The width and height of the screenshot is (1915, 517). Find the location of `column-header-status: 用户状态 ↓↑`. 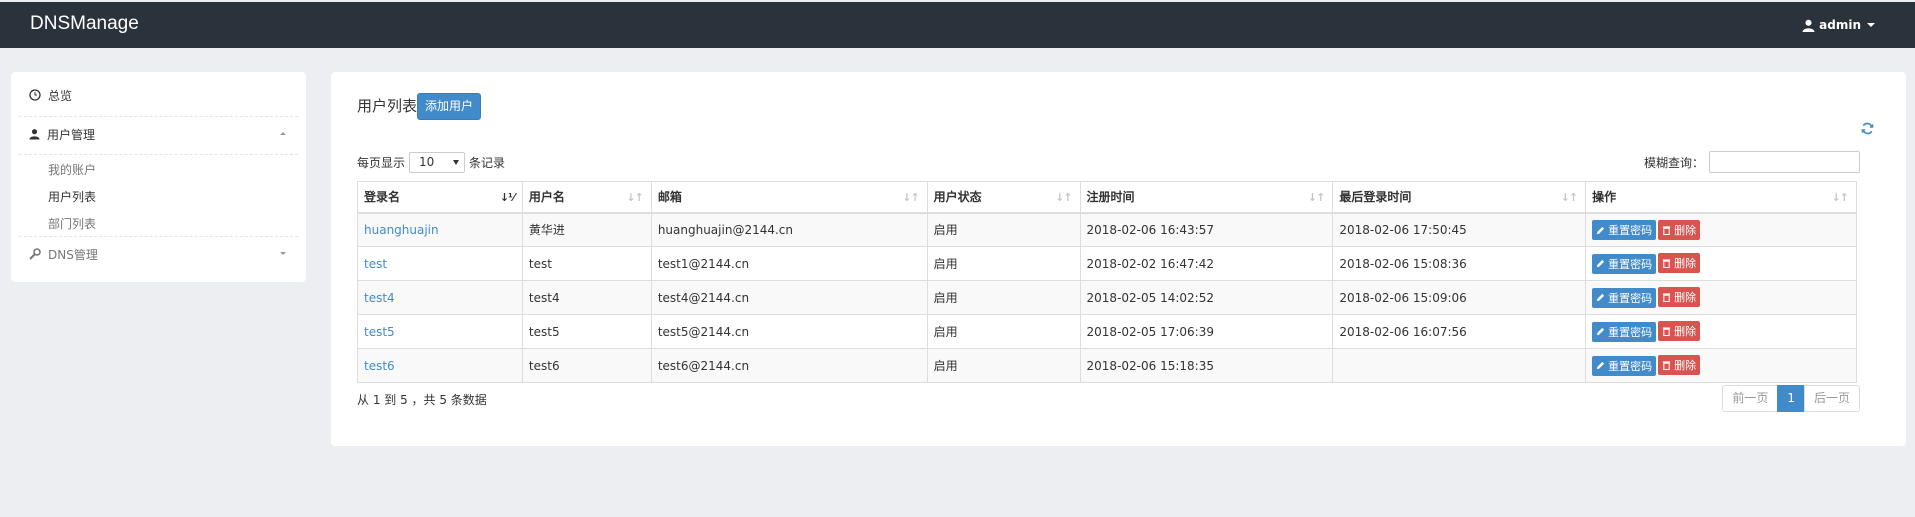

column-header-status: 用户状态 ↓↑ is located at coordinates (1003, 197).